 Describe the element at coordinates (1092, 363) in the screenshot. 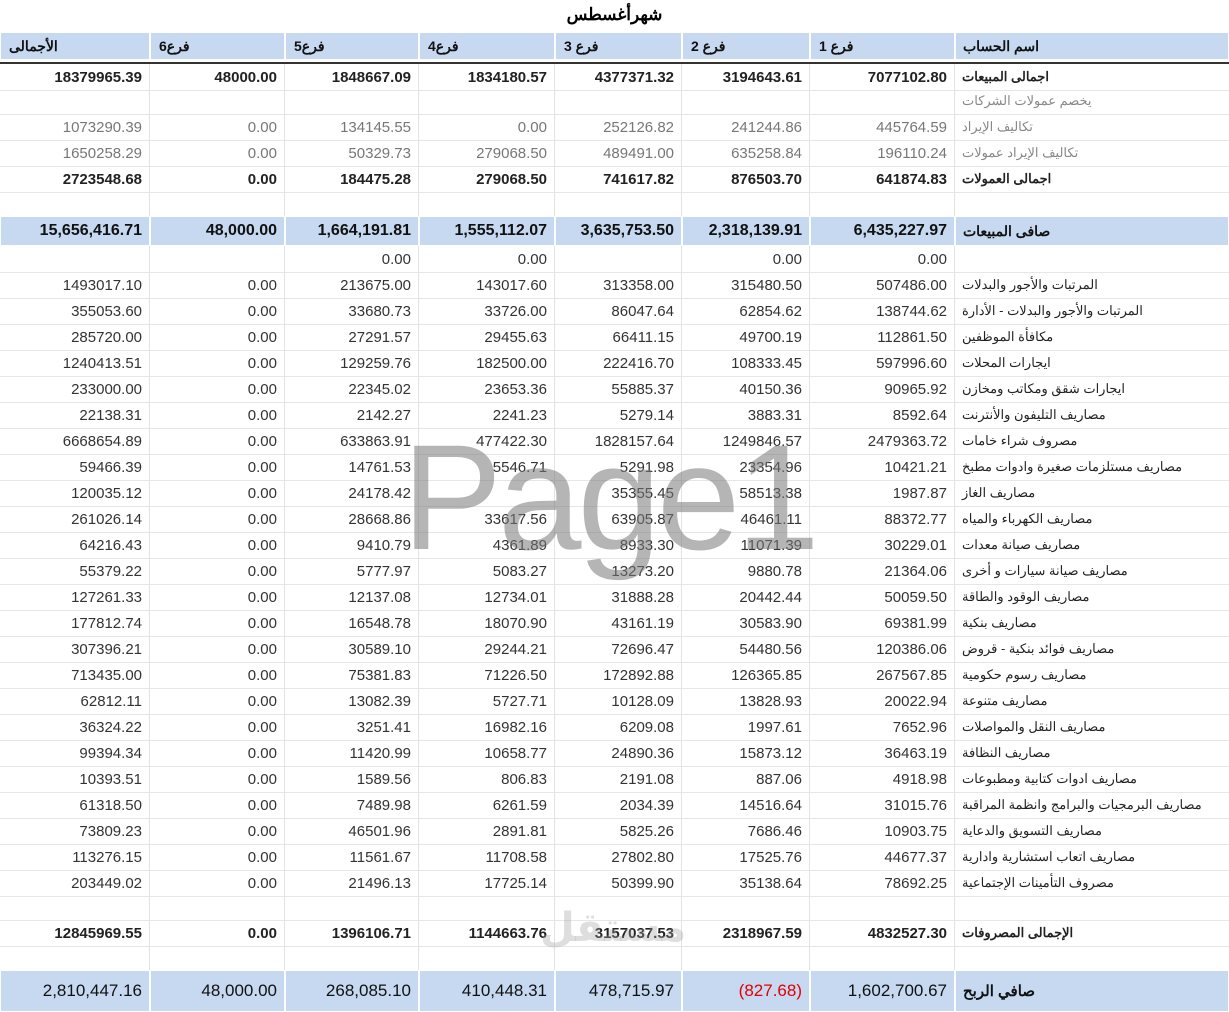

I see `account-label: ايجارات المحلات` at that location.